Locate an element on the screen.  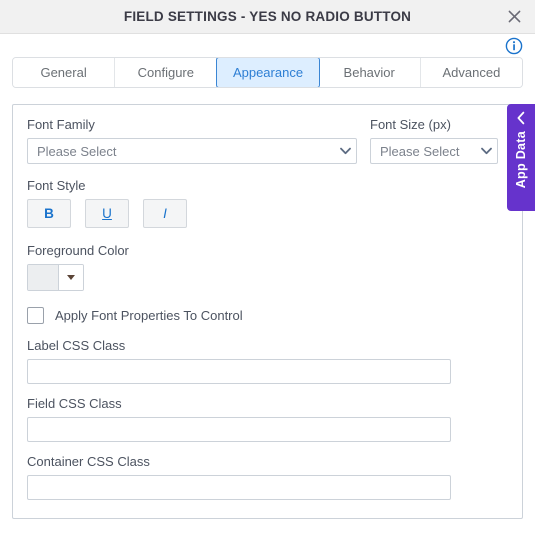
tab-label: Appearance is located at coordinates (268, 72).